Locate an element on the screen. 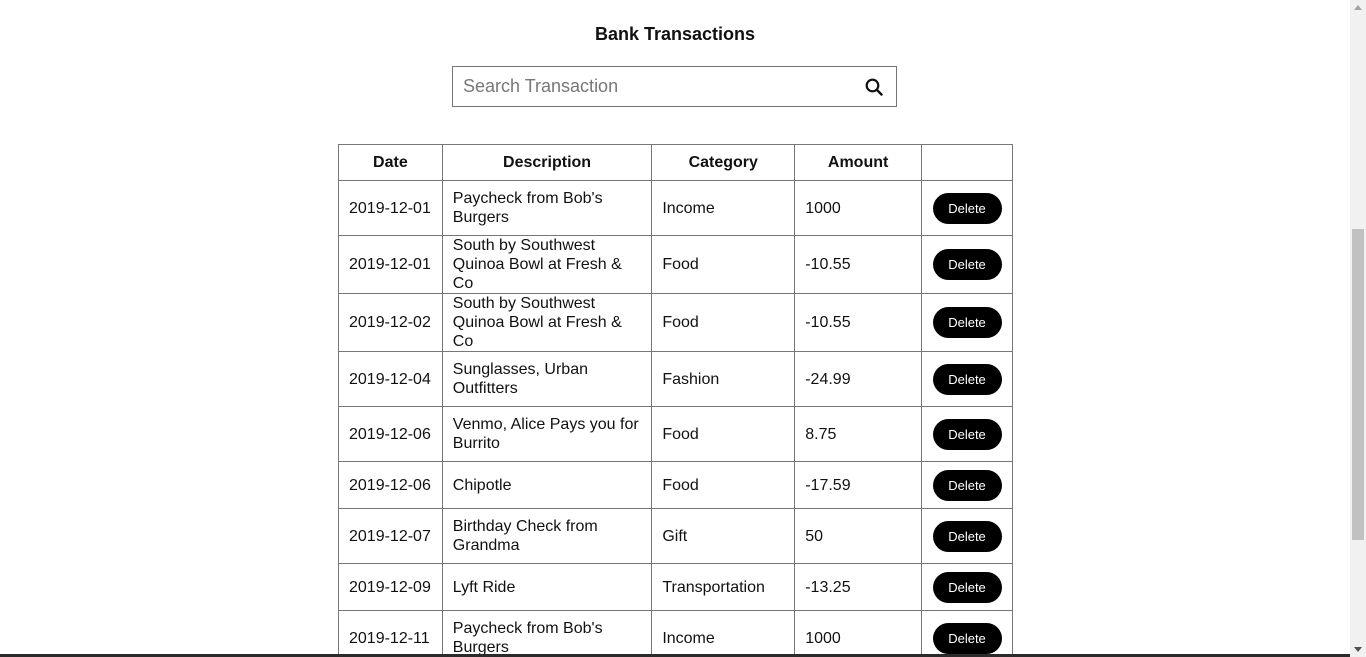 The height and width of the screenshot is (657, 1366). cell-description: Birthday Check from Grandma is located at coordinates (547, 536).